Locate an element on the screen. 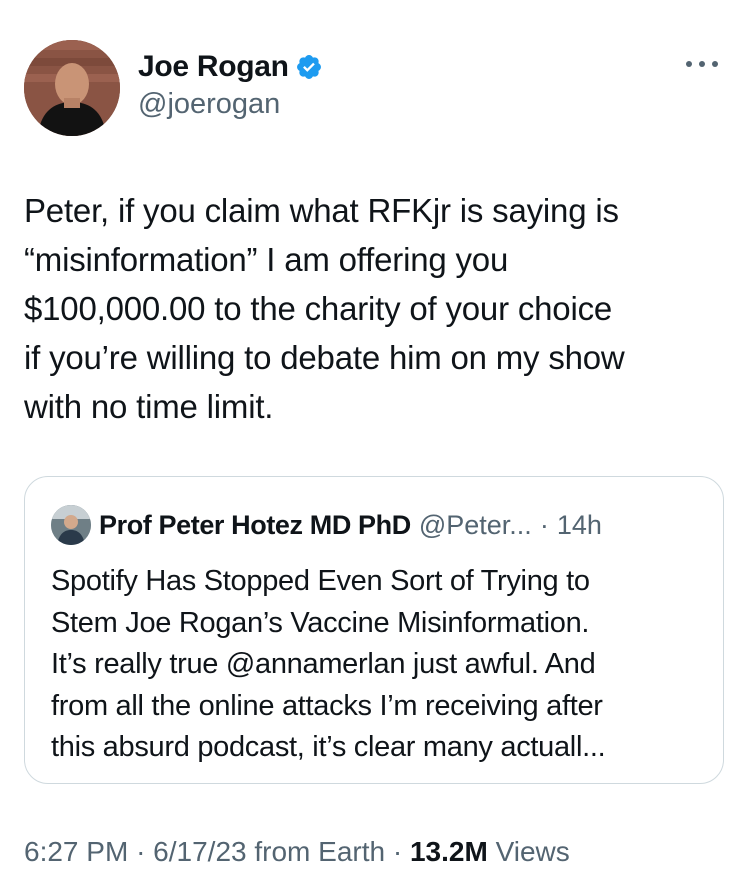 The image size is (750, 889). quoted-author-name: Prof Peter Hotez MD PhD is located at coordinates (255, 525).